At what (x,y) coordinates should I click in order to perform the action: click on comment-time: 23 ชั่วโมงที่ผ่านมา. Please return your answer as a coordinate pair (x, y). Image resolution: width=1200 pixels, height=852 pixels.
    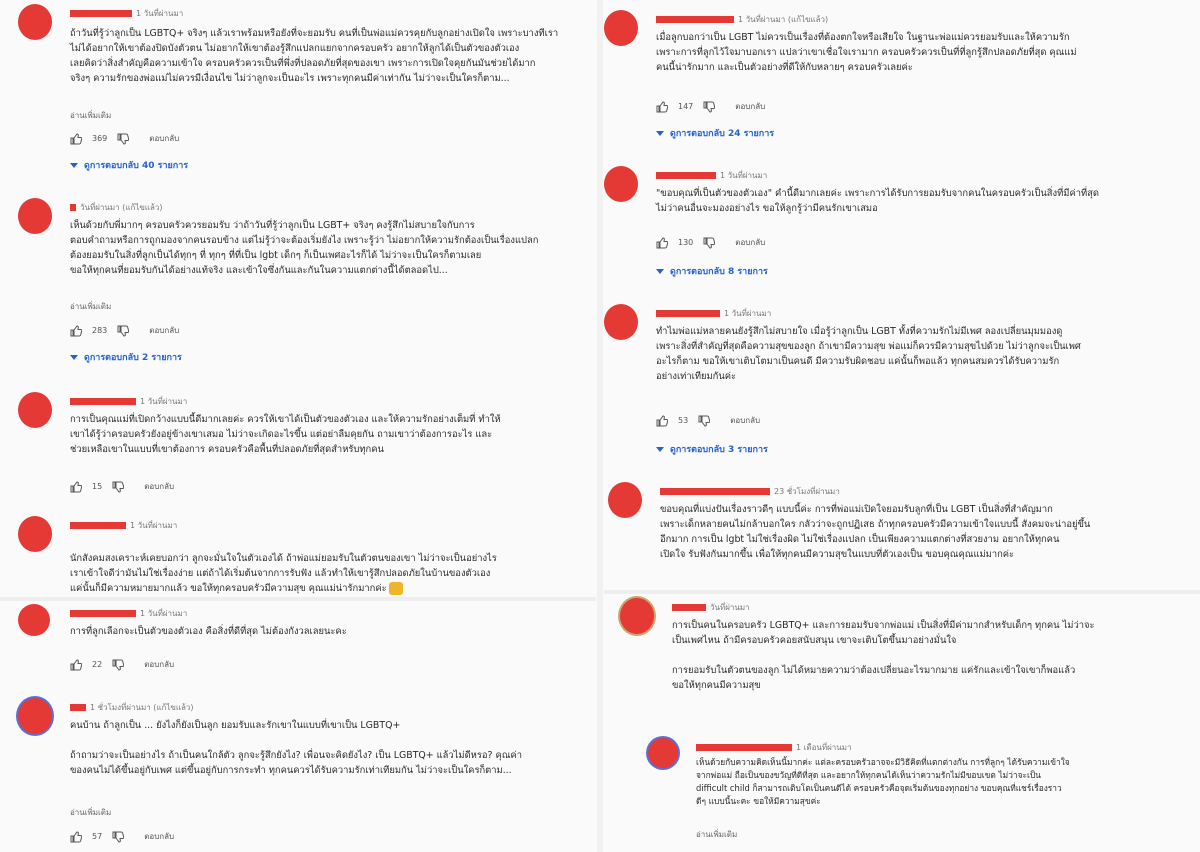
    Looking at the image, I should click on (807, 491).